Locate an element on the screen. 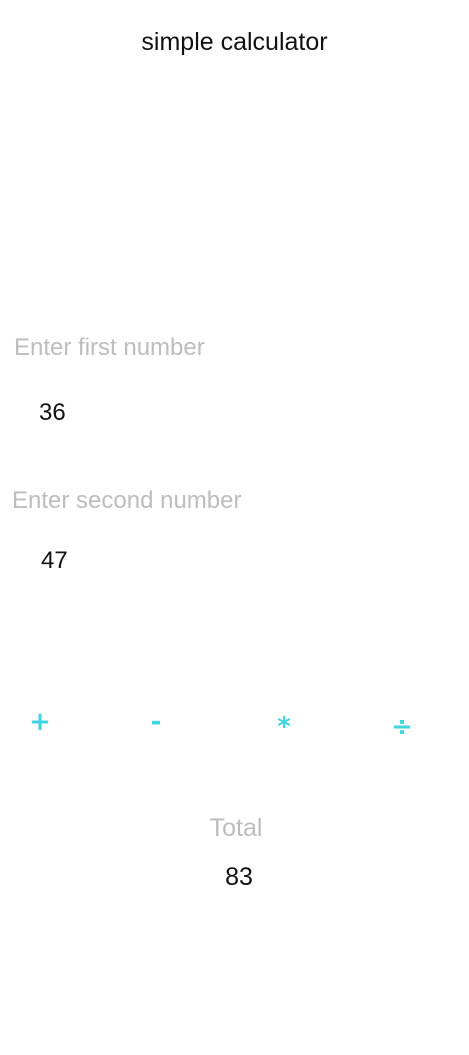 The image size is (469, 1055). total-value: 83 is located at coordinates (239, 877).